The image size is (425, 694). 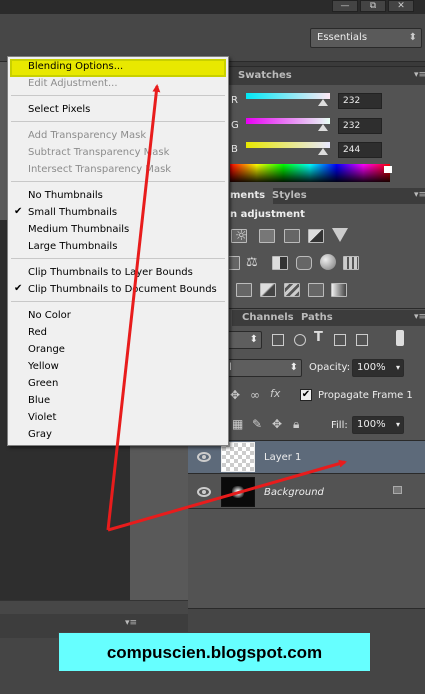 What do you see at coordinates (257, 424) in the screenshot?
I see `brush-icon: ✎` at bounding box center [257, 424].